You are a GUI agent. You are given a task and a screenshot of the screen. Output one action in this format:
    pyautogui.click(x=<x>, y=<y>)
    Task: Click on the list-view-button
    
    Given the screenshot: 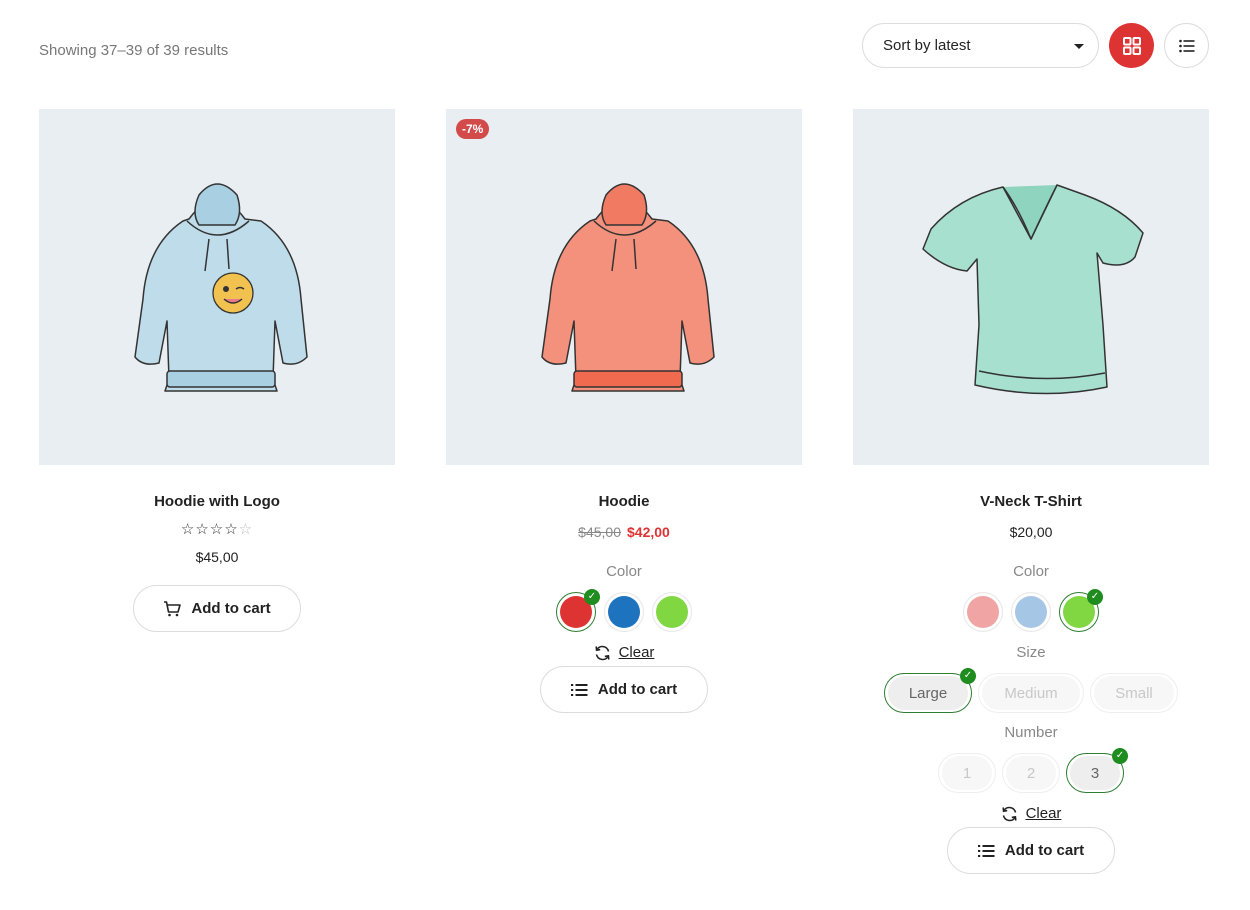 What is the action you would take?
    pyautogui.click(x=1186, y=45)
    